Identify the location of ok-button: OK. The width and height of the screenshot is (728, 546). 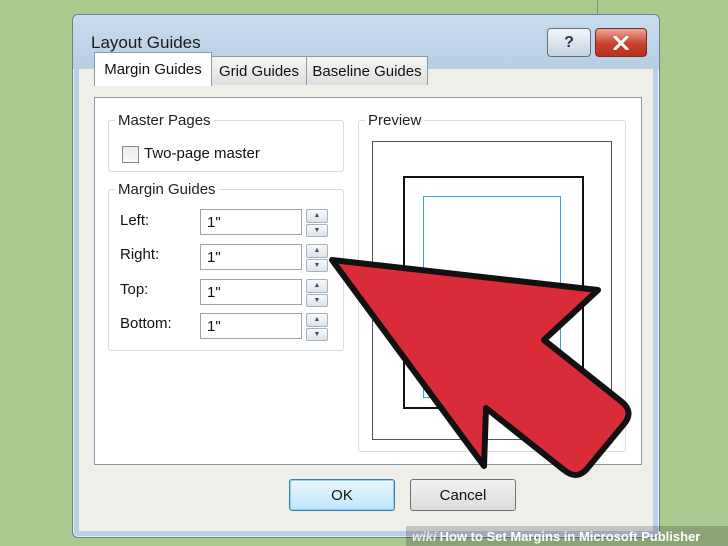
(342, 495).